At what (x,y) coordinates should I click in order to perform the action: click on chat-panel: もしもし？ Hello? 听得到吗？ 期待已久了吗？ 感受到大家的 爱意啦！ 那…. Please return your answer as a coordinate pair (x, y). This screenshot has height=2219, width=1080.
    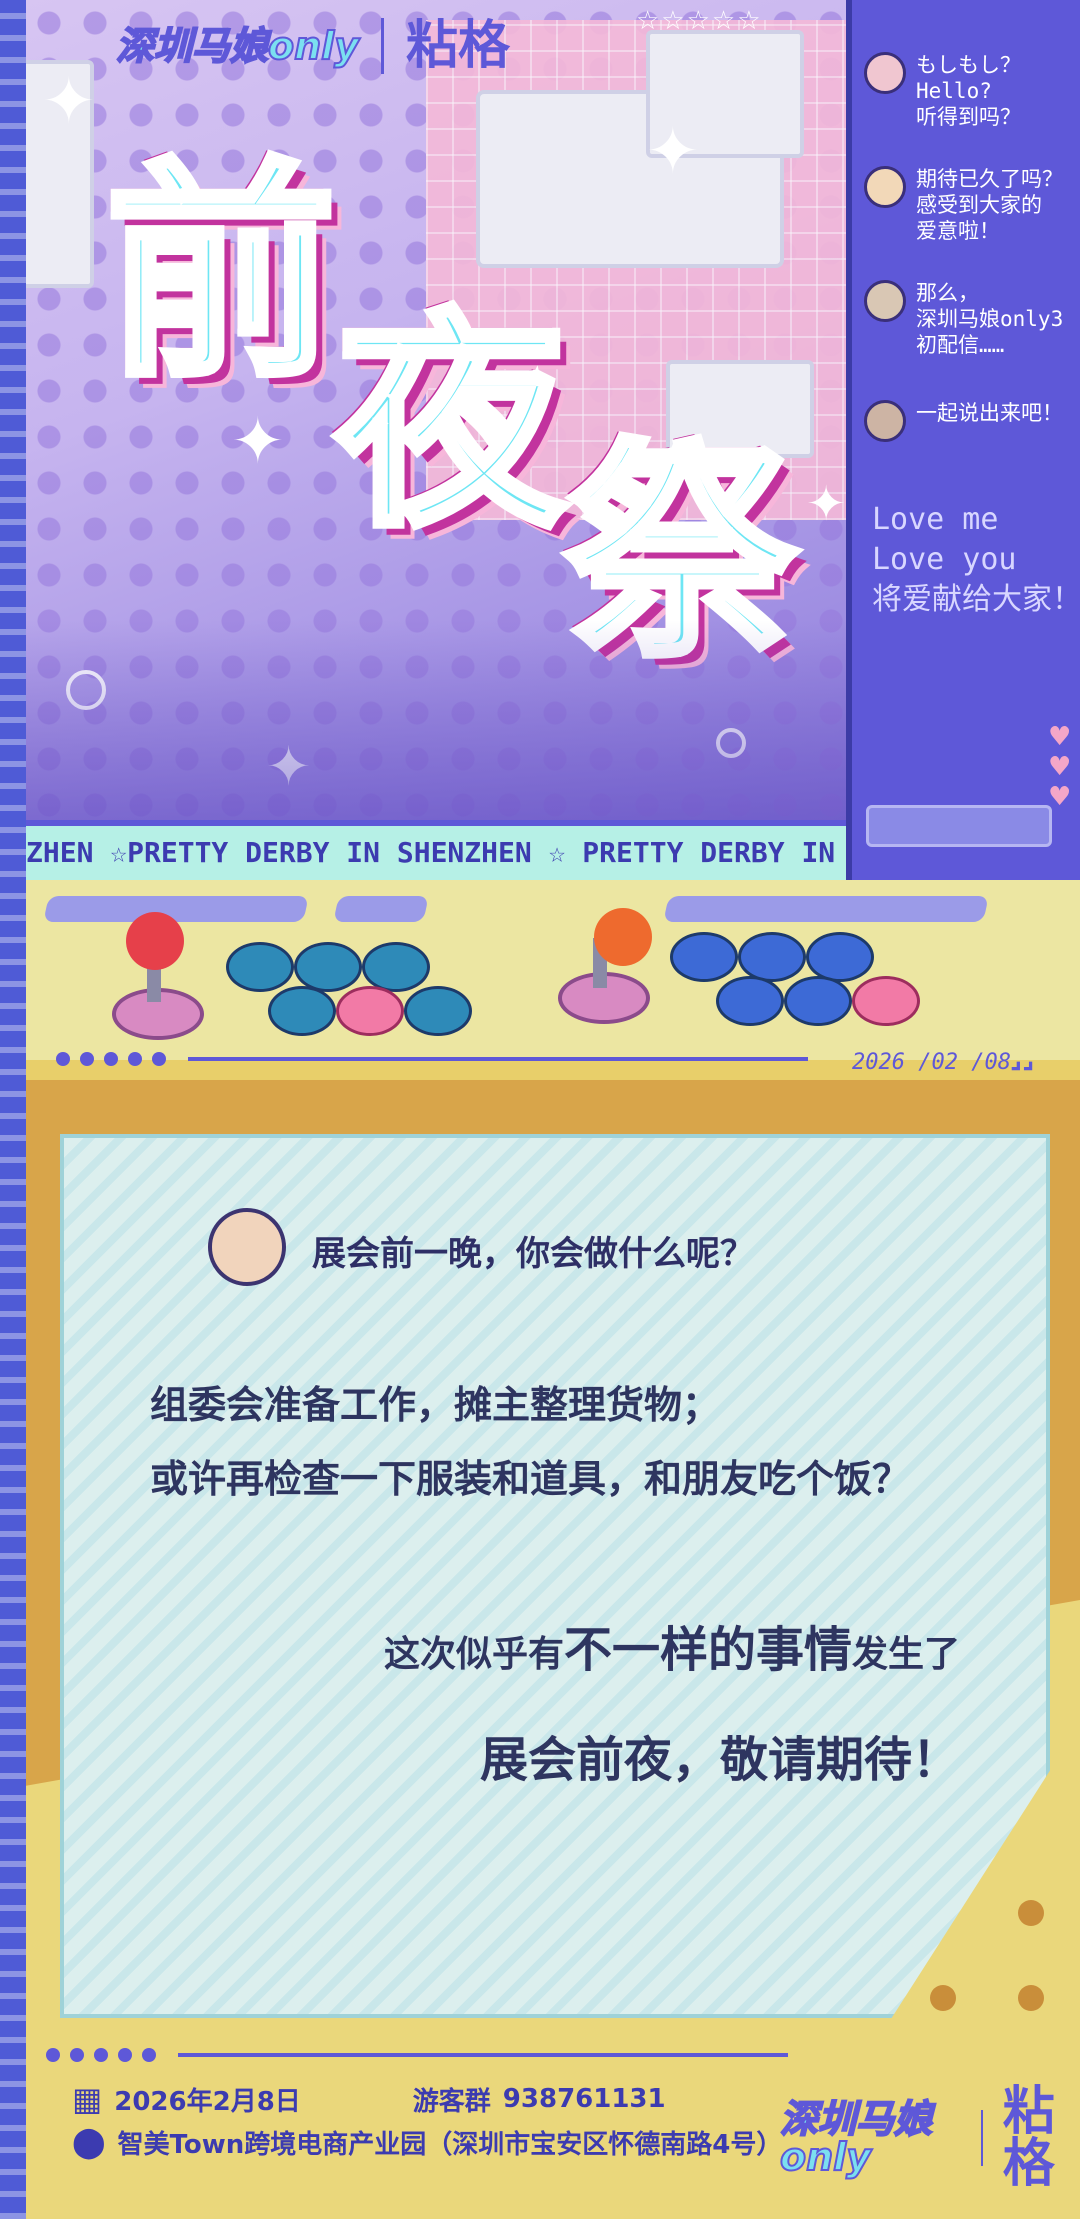
    Looking at the image, I should click on (963, 465).